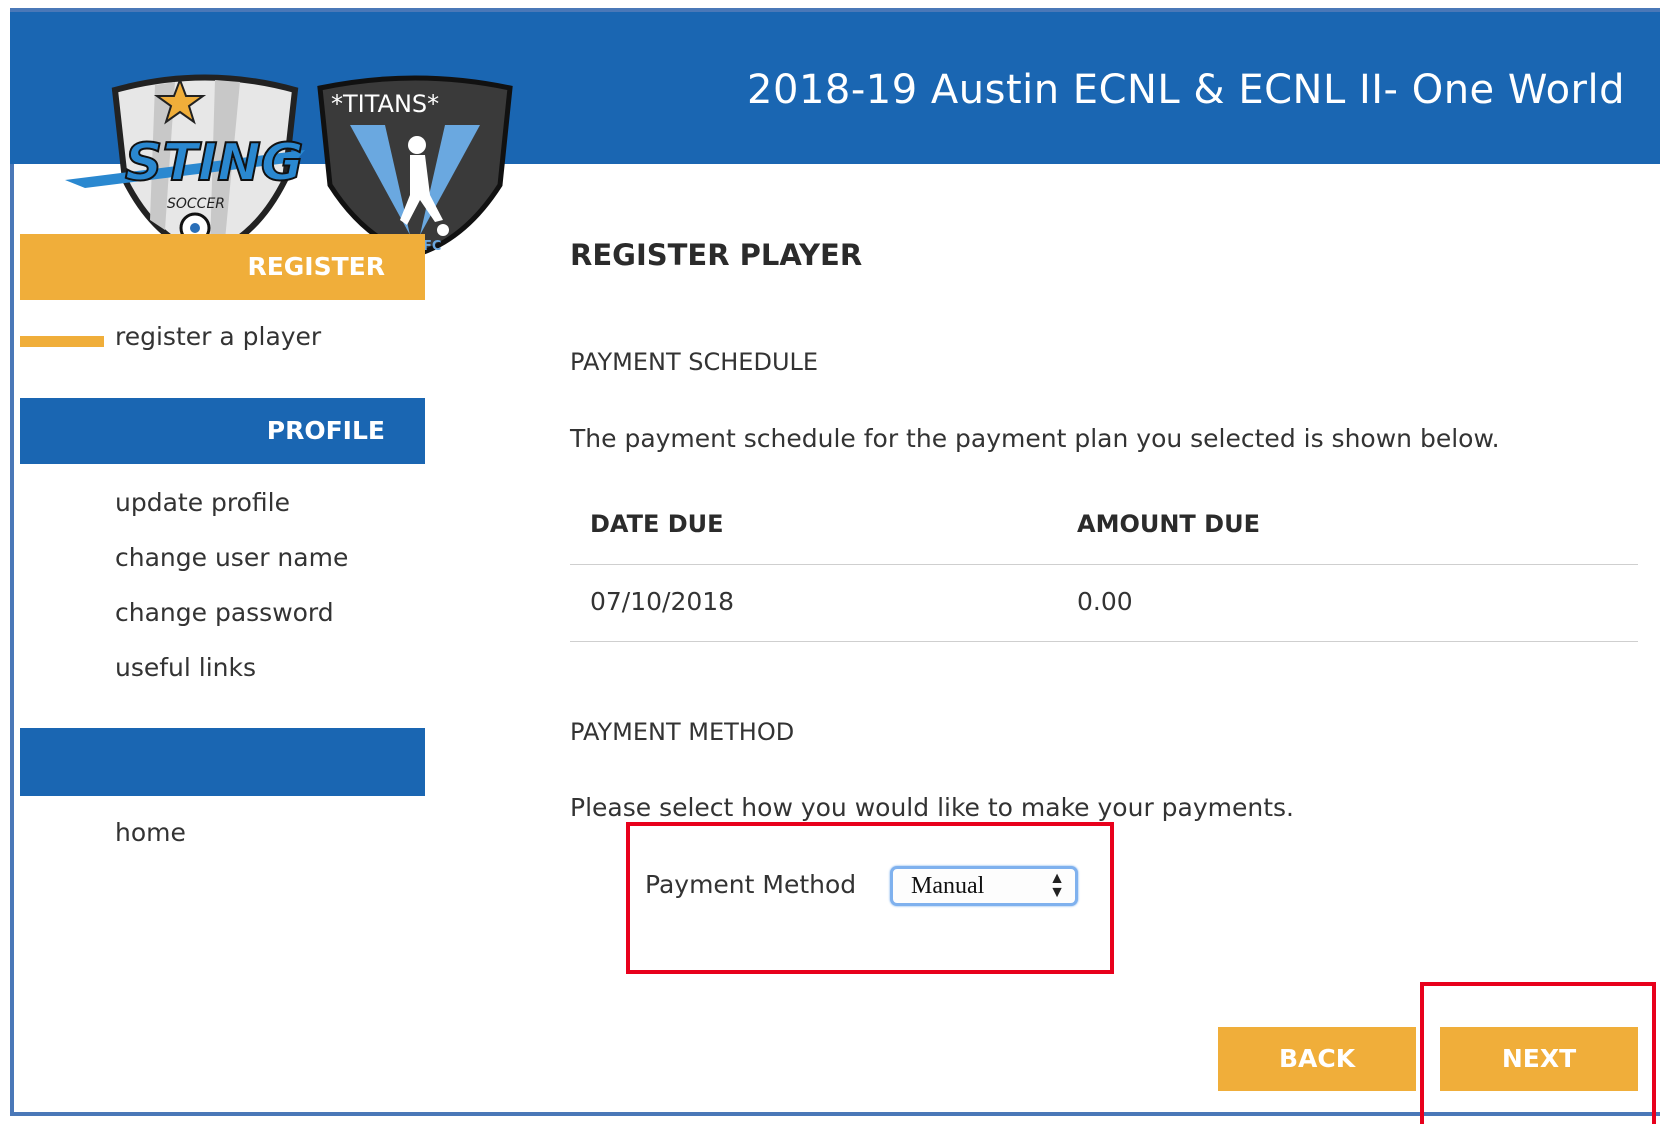 The width and height of the screenshot is (1660, 1124). I want to click on page-title: REGISTER PLAYER, so click(716, 255).